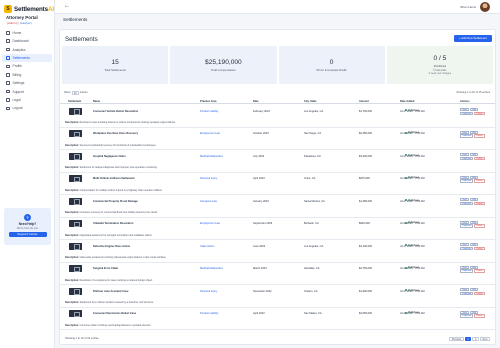 This screenshot has width=500, height=348. What do you see at coordinates (364, 101) in the screenshot?
I see `header-amount: Amount` at bounding box center [364, 101].